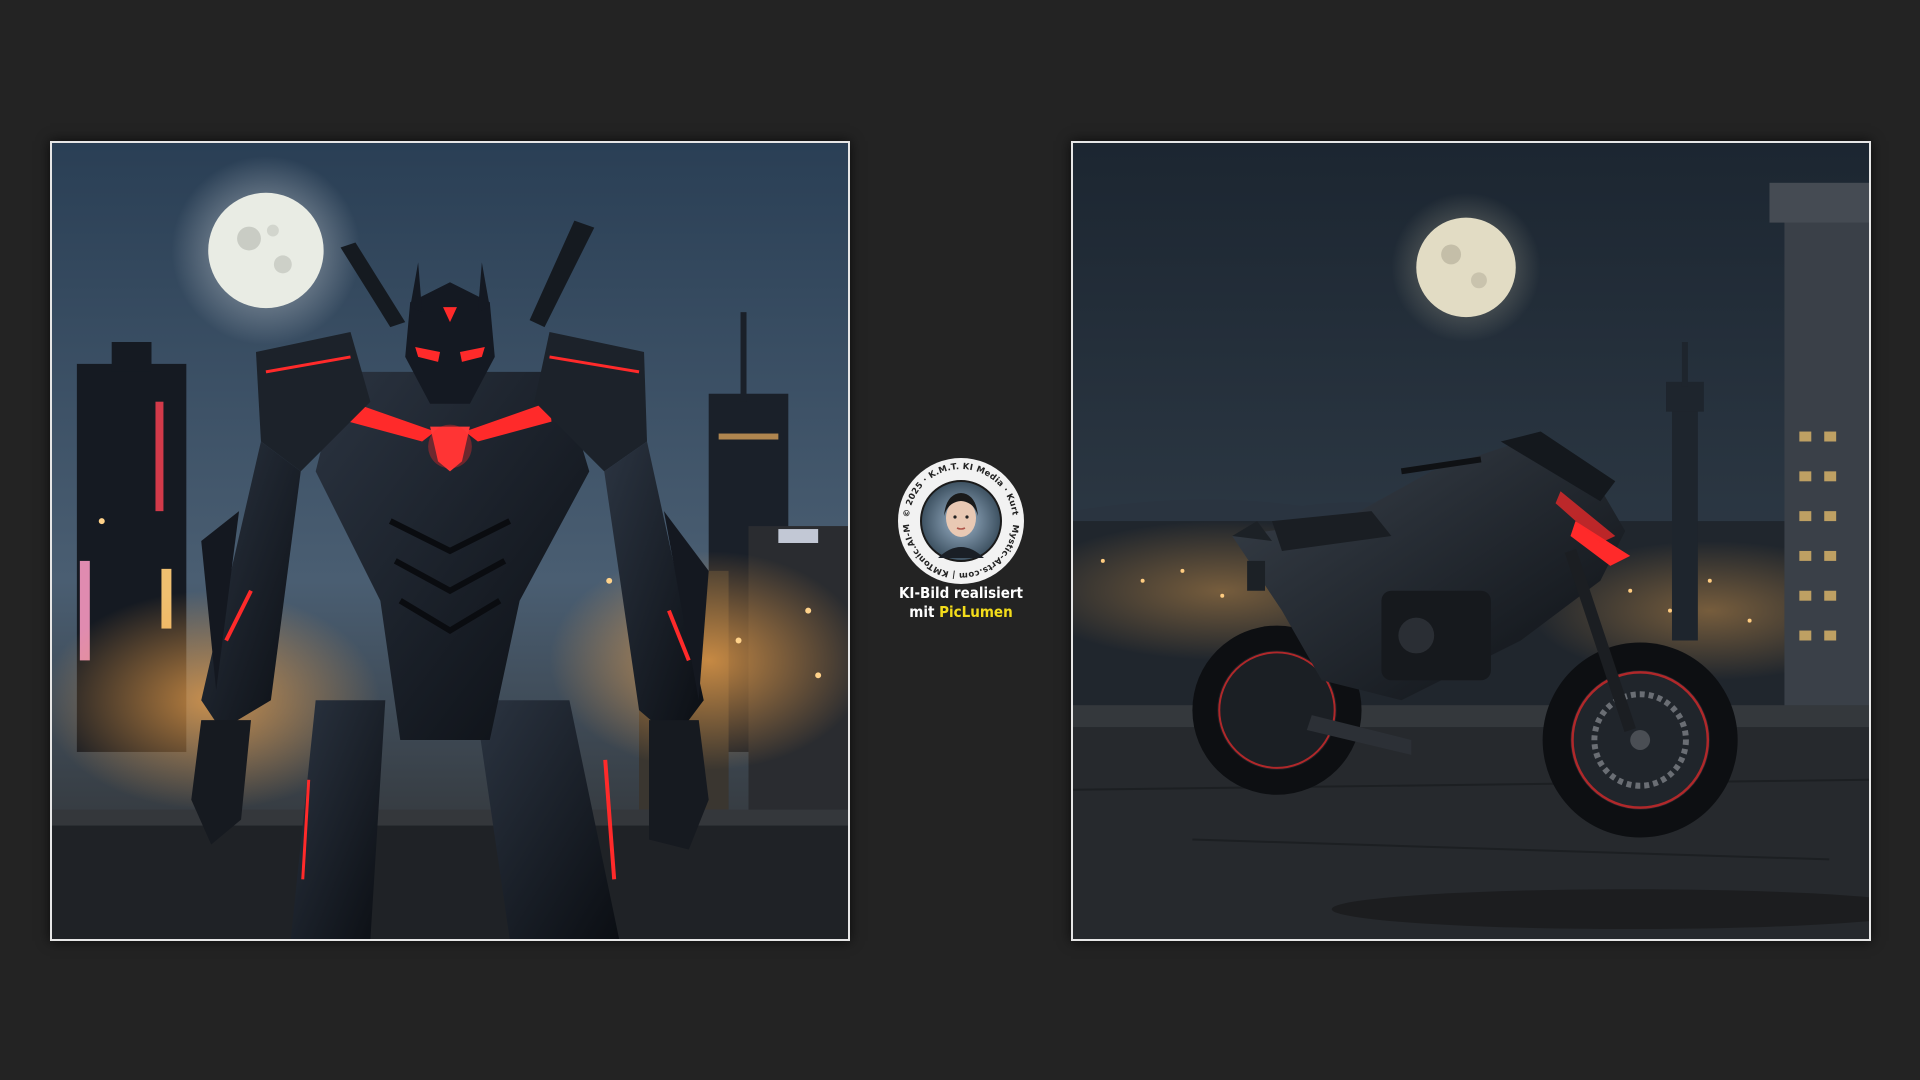 Image resolution: width=1920 pixels, height=1080 pixels. Describe the element at coordinates (961, 593) in the screenshot. I see `caption-line1: KI-Bild realisiert` at that location.